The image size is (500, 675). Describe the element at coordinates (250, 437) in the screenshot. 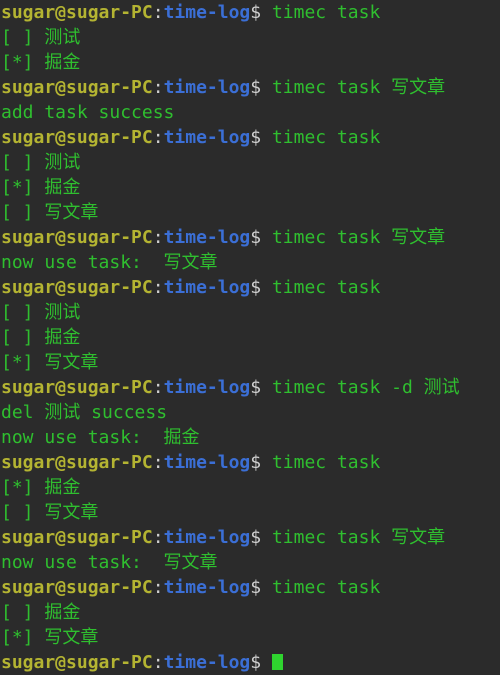

I see `output-line: now use task: 掘金` at that location.